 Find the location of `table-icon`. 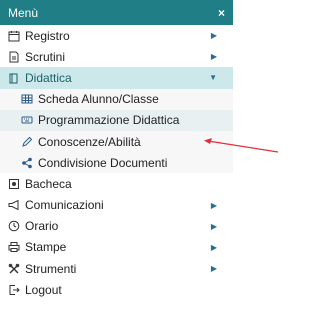

table-icon is located at coordinates (27, 99).